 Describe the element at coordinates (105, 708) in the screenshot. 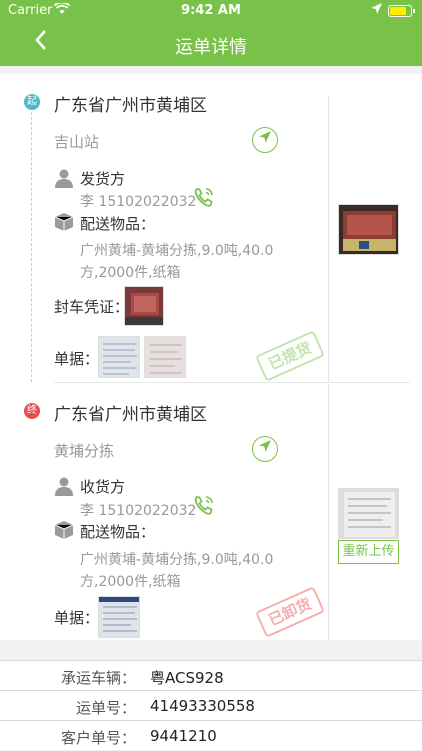

I see `waybill-number-label: 运单号：` at that location.